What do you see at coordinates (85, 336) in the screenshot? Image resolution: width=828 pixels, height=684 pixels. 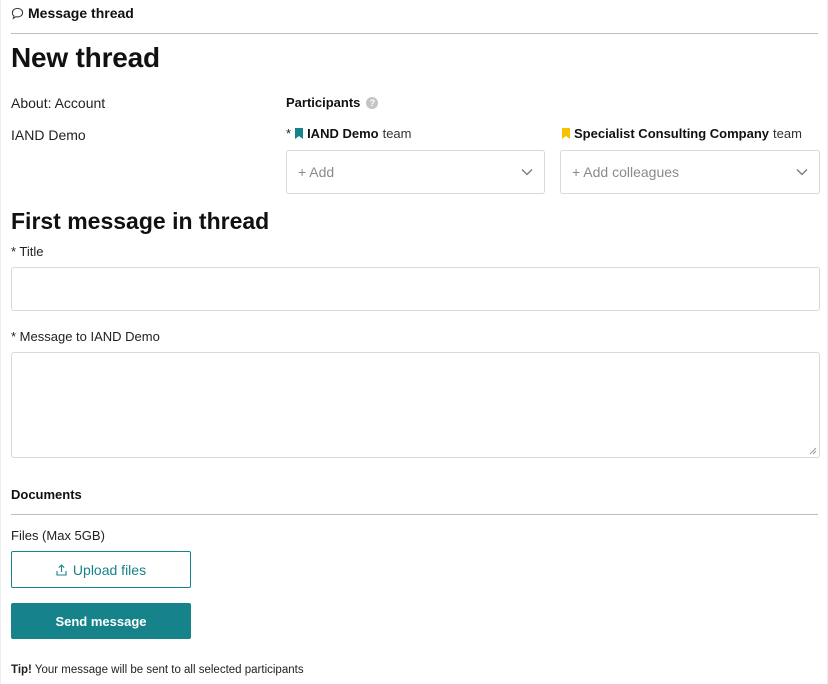 I see `message-label: * Message to IAND Demo` at bounding box center [85, 336].